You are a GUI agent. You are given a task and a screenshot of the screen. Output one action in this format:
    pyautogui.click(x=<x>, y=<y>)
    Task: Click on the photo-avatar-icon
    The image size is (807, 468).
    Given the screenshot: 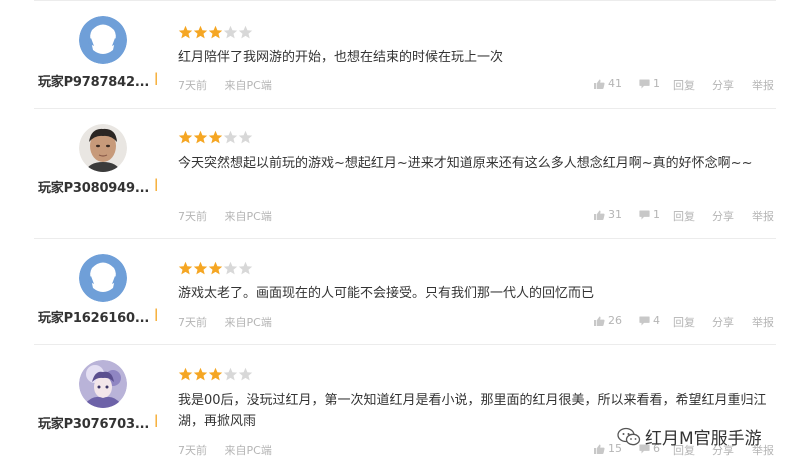 What is the action you would take?
    pyautogui.click(x=103, y=148)
    